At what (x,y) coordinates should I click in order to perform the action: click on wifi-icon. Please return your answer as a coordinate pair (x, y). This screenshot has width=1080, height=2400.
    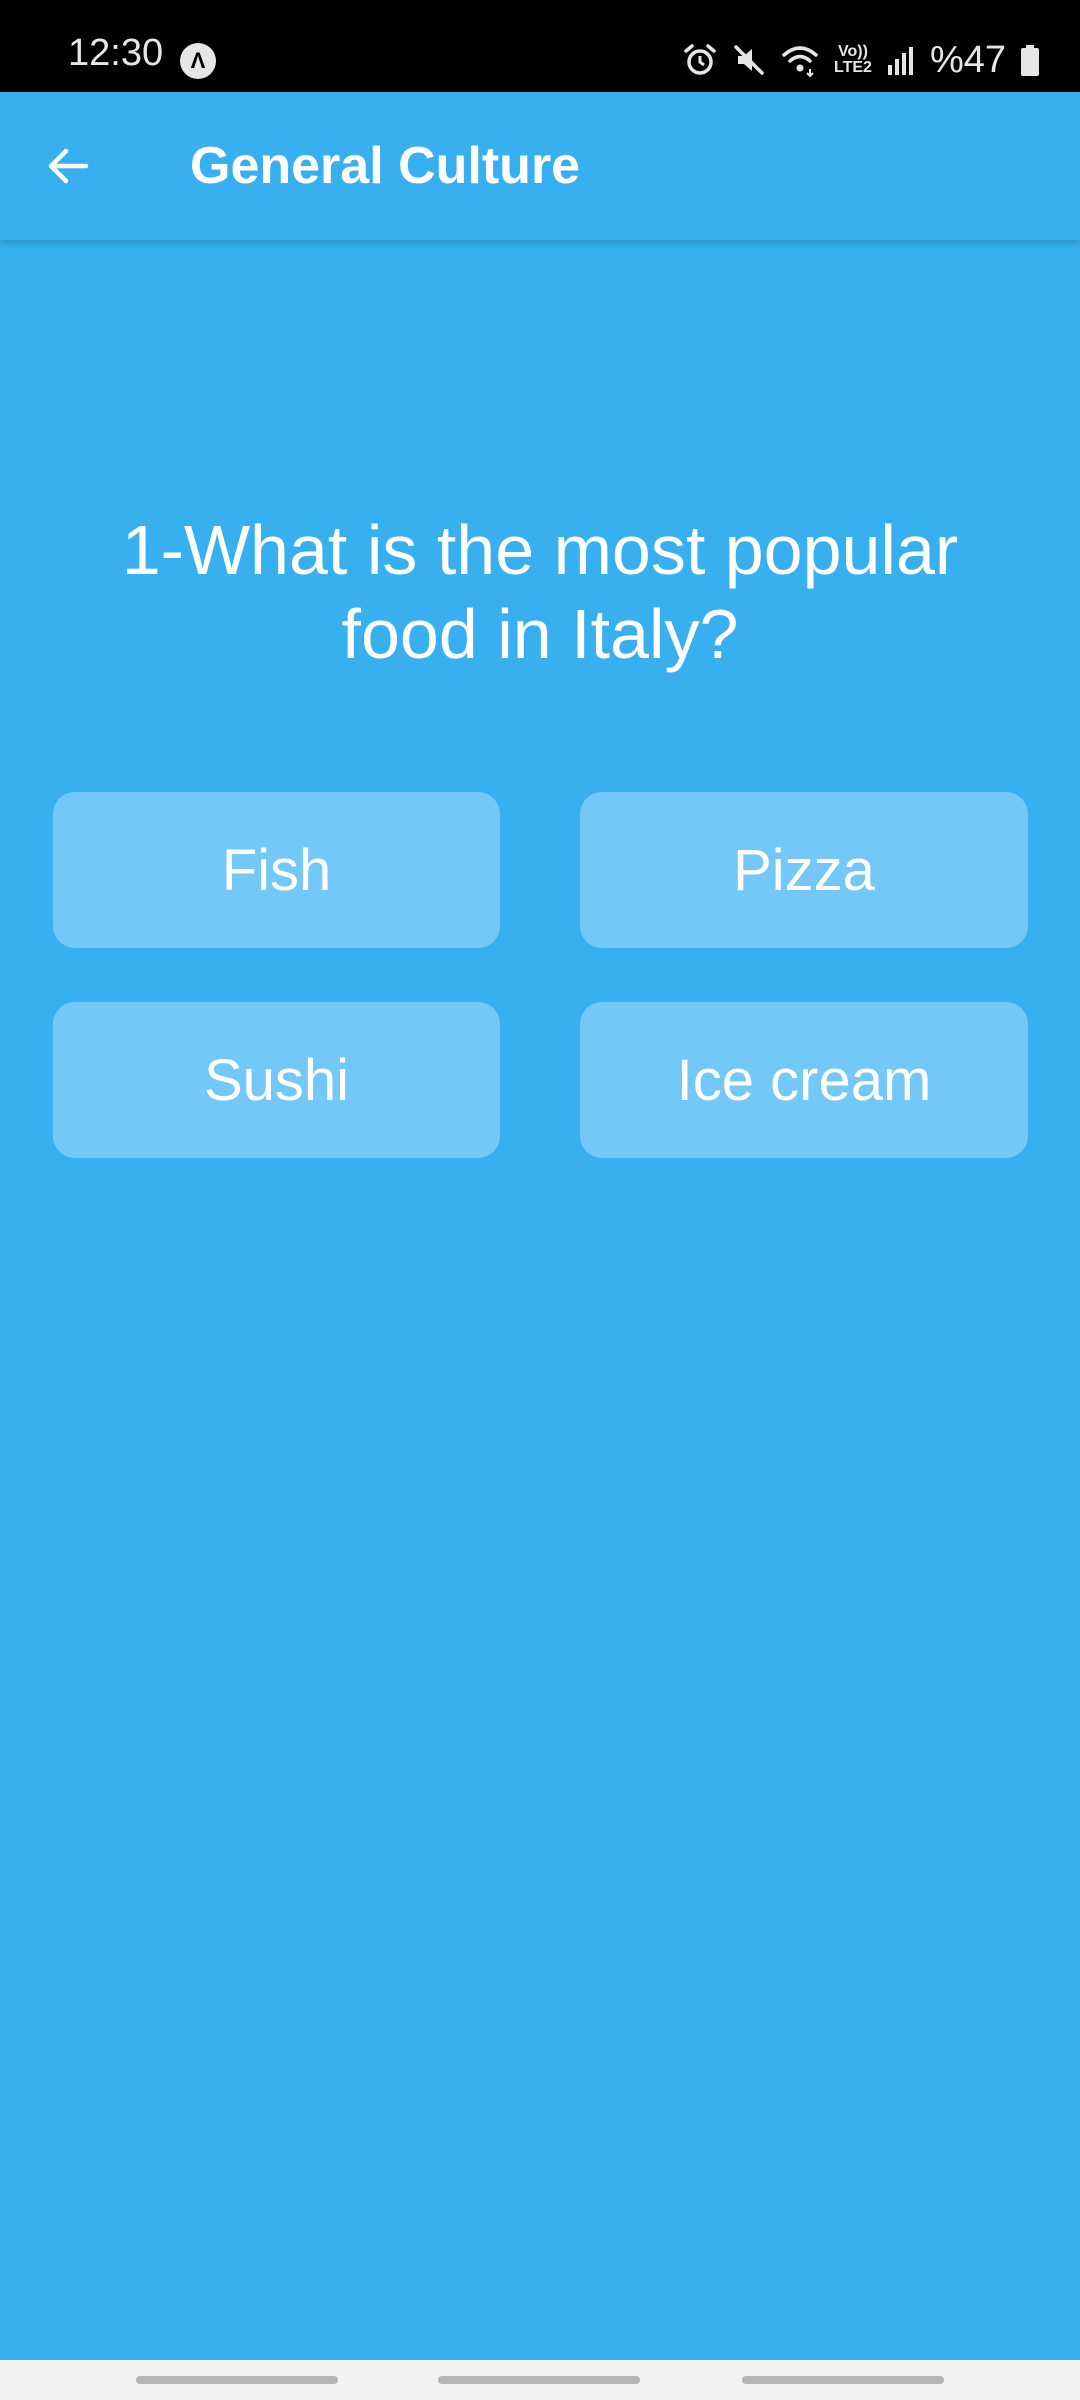
    Looking at the image, I should click on (800, 60).